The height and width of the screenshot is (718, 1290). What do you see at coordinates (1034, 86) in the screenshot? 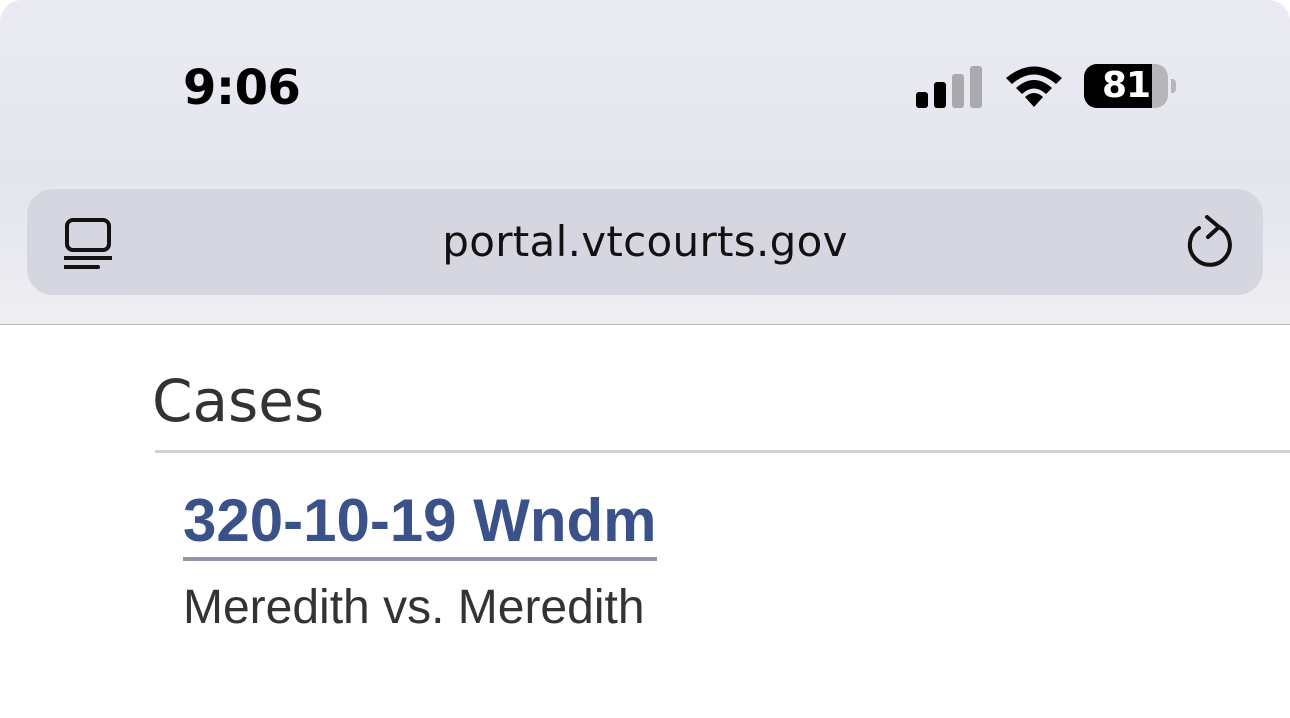
I see `wifi-icon` at bounding box center [1034, 86].